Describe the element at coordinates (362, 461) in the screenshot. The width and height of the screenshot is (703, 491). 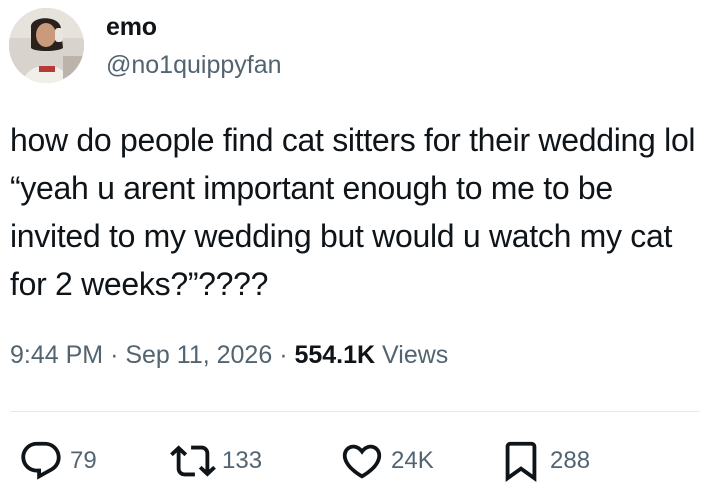
I see `heart-icon` at that location.